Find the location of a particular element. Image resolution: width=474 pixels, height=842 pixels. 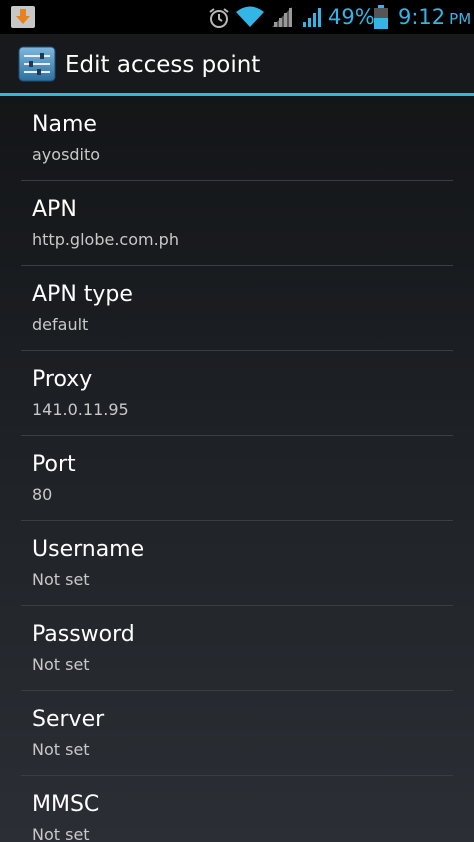

setting-mmsc: MMSC Not set is located at coordinates (237, 809).